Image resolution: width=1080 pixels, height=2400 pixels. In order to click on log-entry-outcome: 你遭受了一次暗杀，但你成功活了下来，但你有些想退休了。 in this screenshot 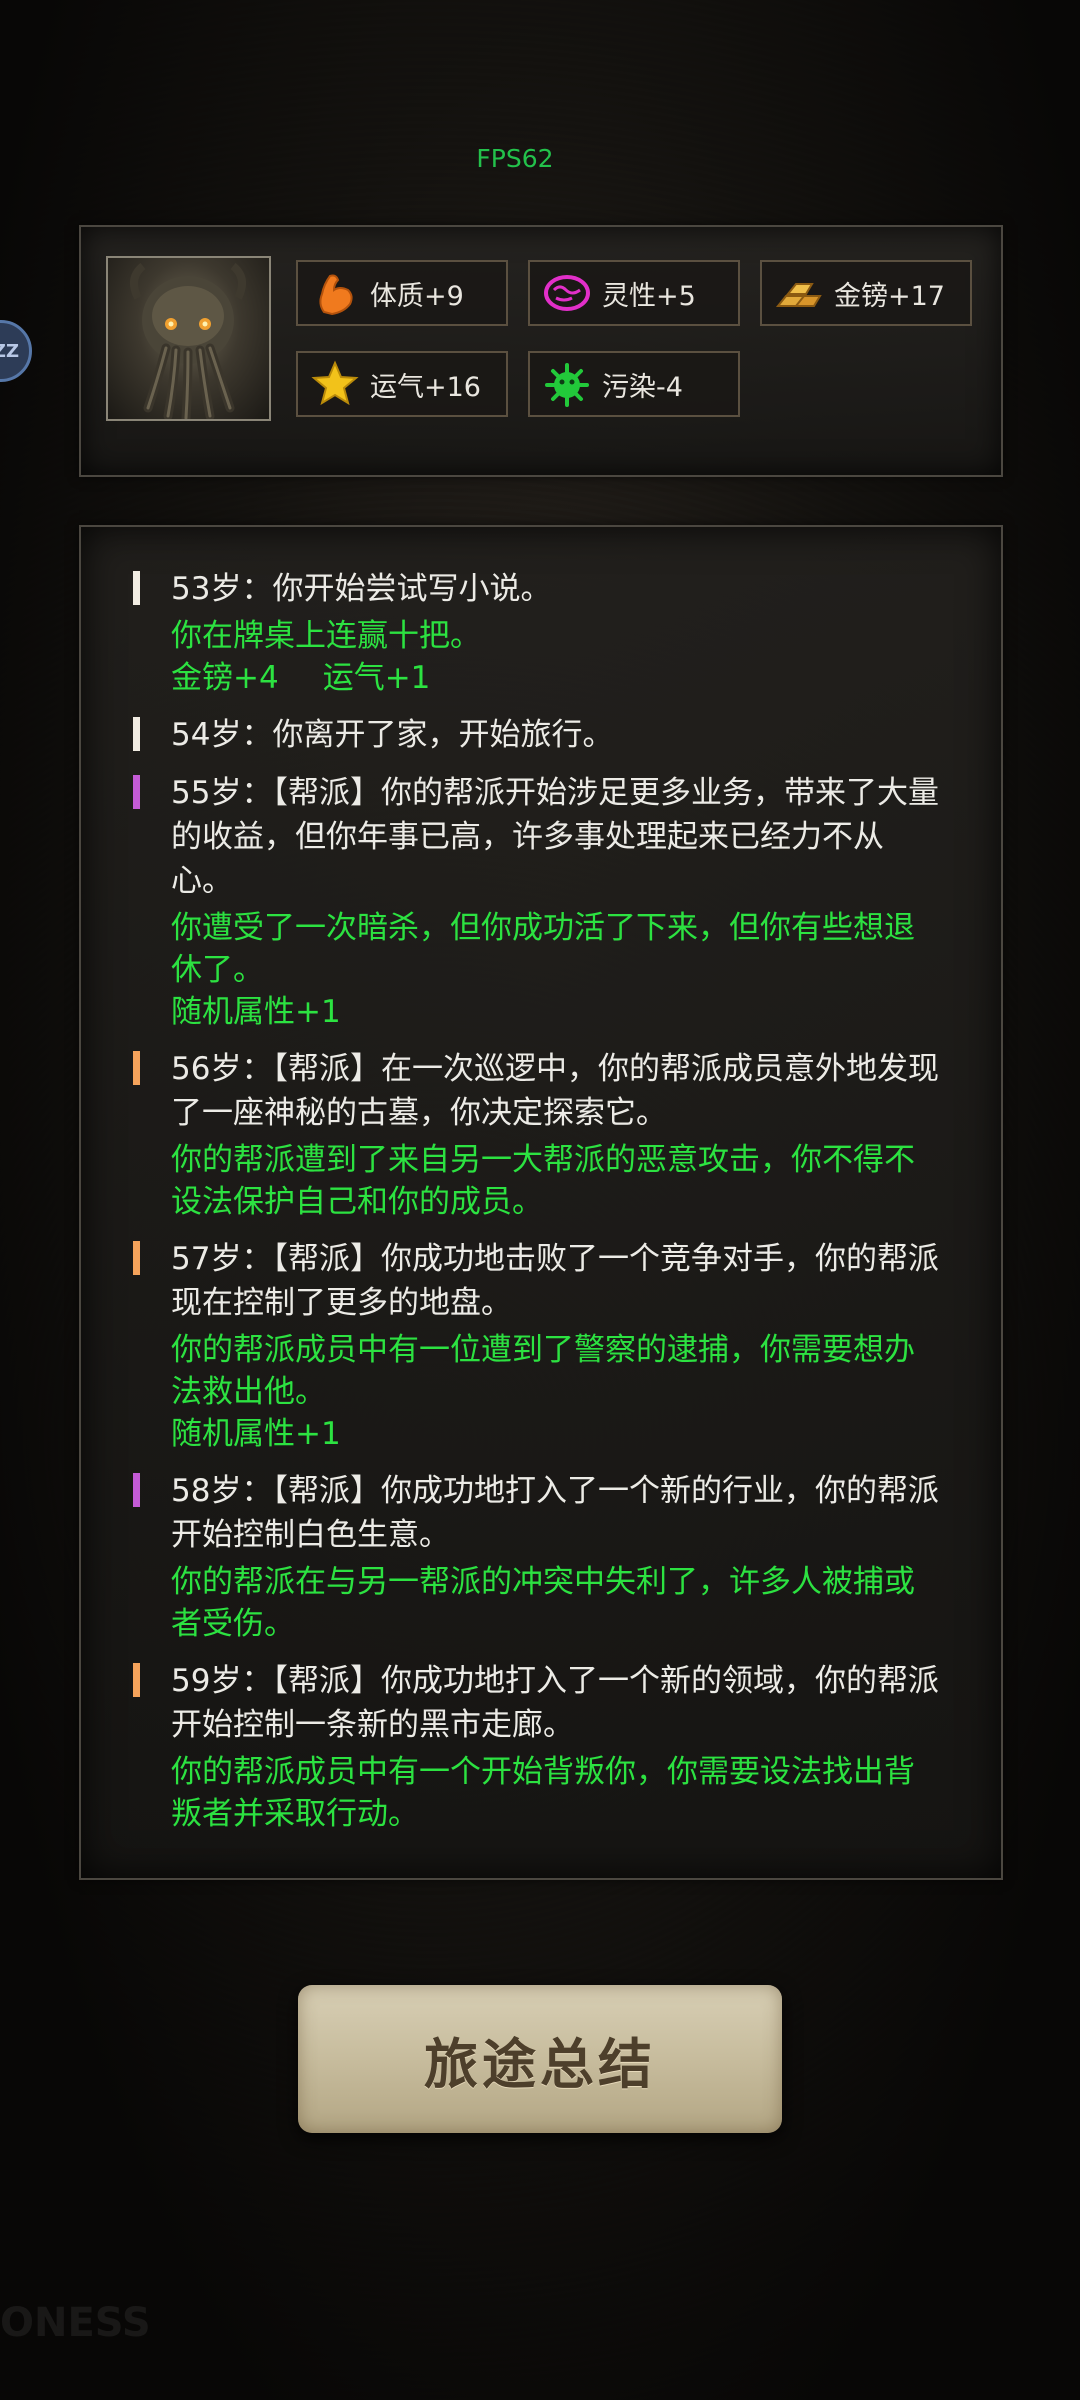, I will do `click(543, 949)`.